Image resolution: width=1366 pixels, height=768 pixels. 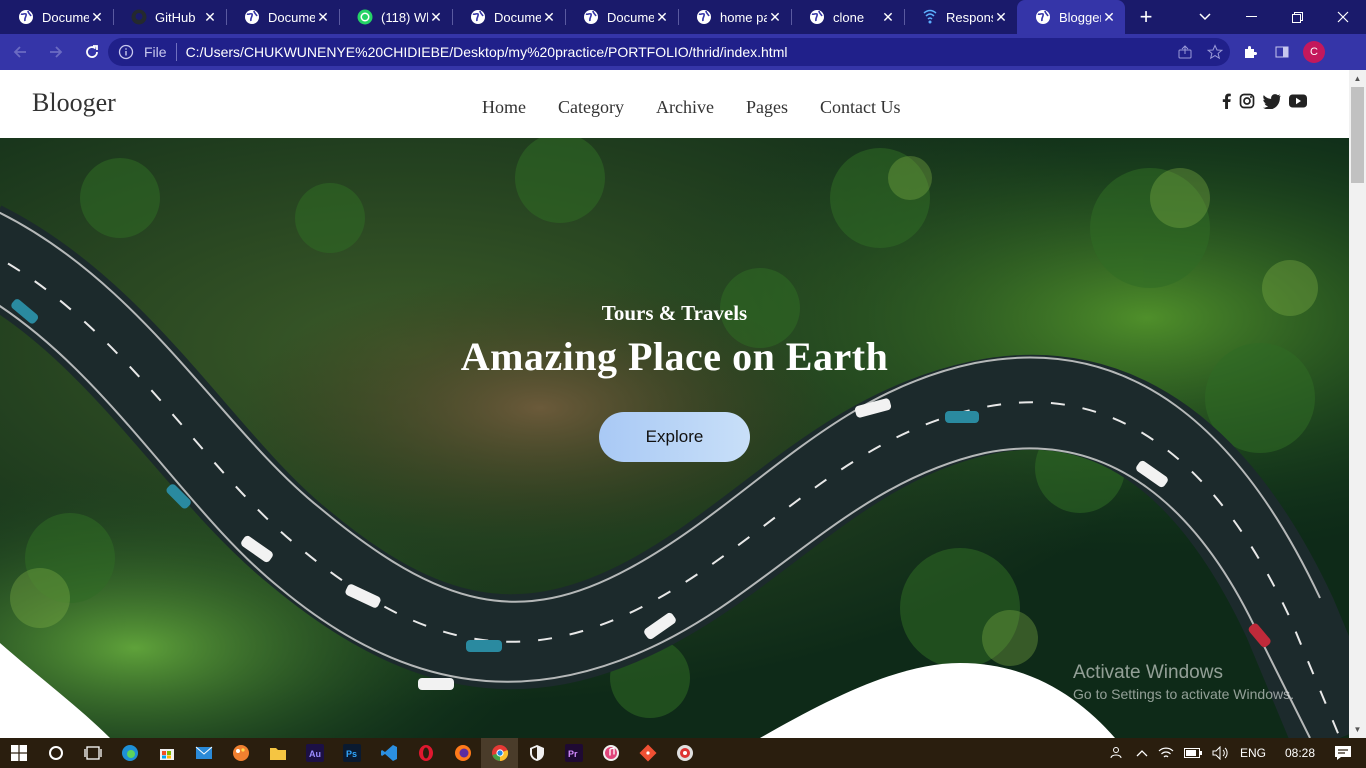 I want to click on mail-icon, so click(x=203, y=753).